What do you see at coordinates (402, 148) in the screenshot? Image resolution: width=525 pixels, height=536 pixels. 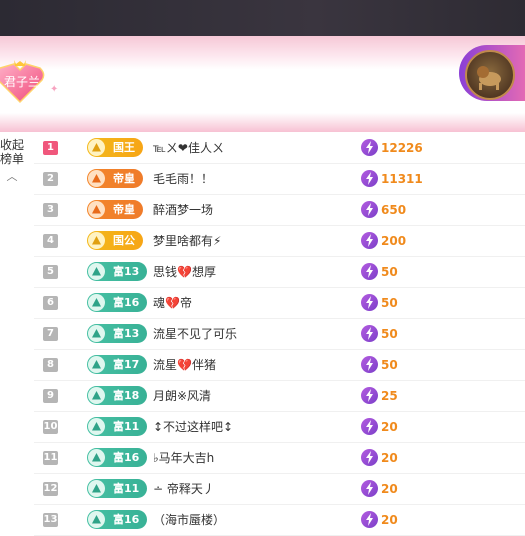 I see `score-number: 12226` at bounding box center [402, 148].